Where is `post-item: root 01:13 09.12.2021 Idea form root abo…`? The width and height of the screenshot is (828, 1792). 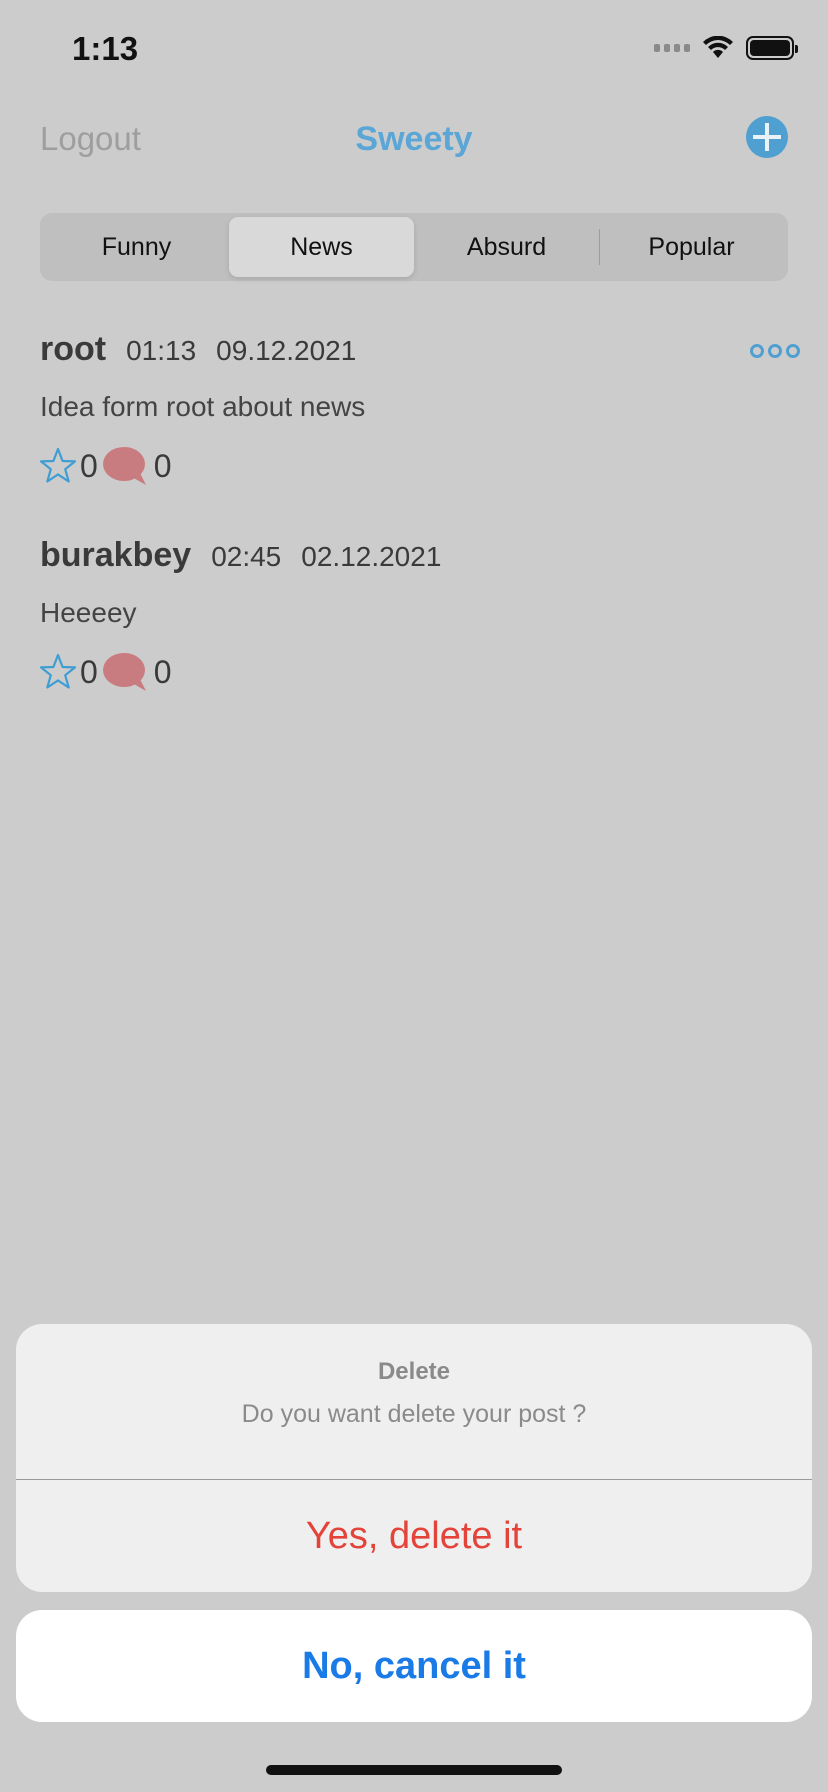 post-item: root 01:13 09.12.2021 Idea form root abo… is located at coordinates (419, 408).